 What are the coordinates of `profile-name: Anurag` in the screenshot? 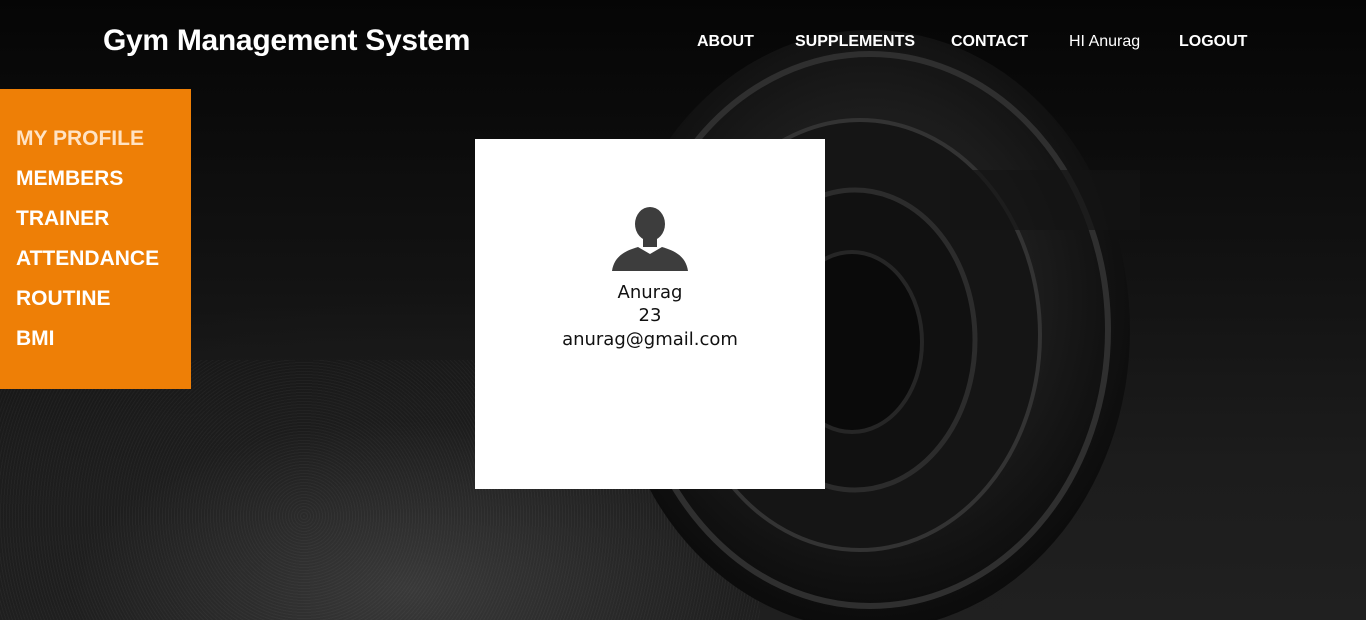 It's located at (650, 292).